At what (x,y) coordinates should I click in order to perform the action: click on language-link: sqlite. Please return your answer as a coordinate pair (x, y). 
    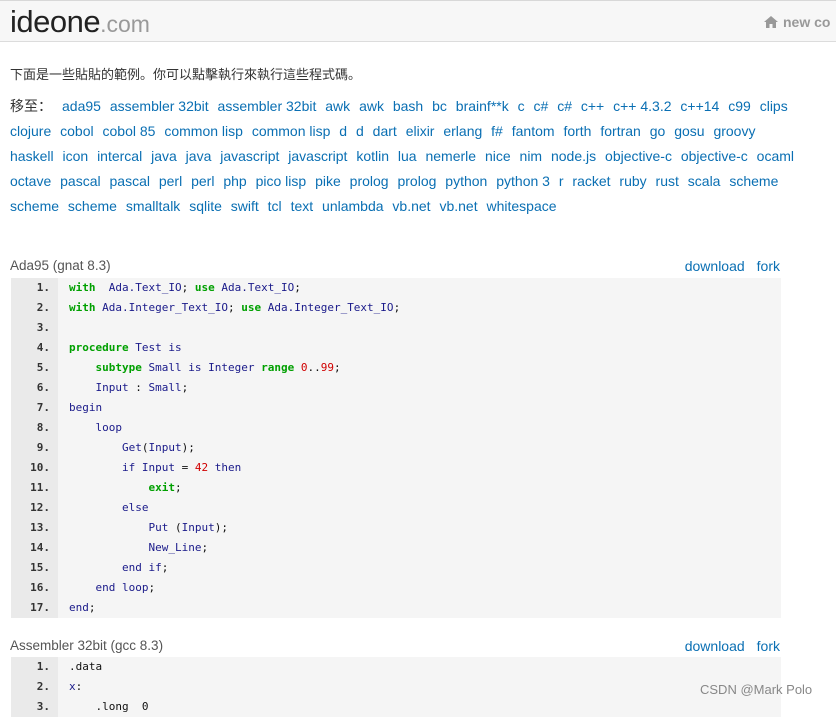
    Looking at the image, I should click on (205, 206).